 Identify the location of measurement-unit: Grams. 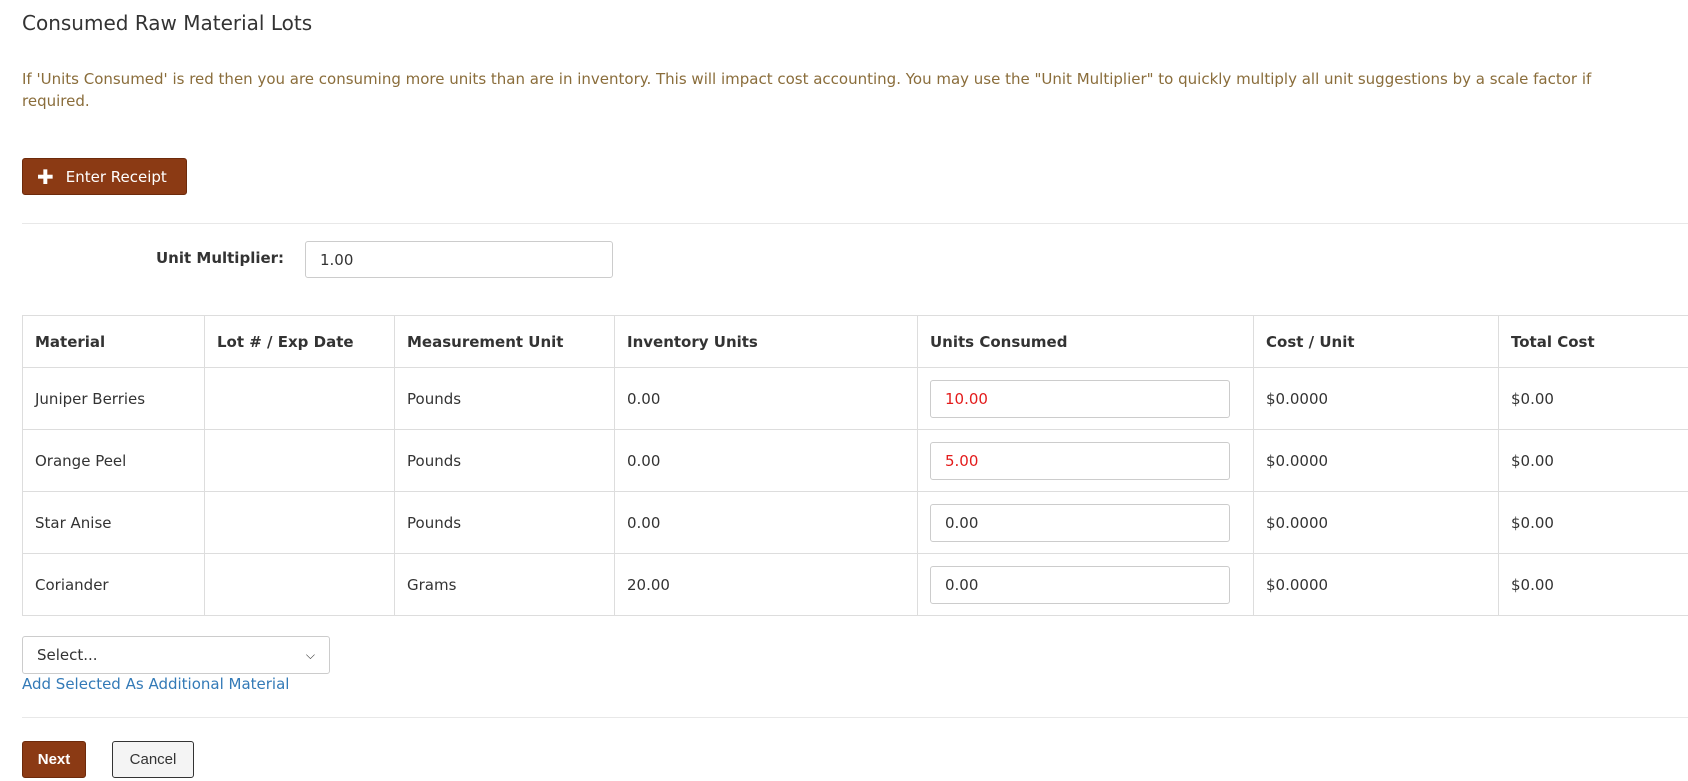
(504, 584).